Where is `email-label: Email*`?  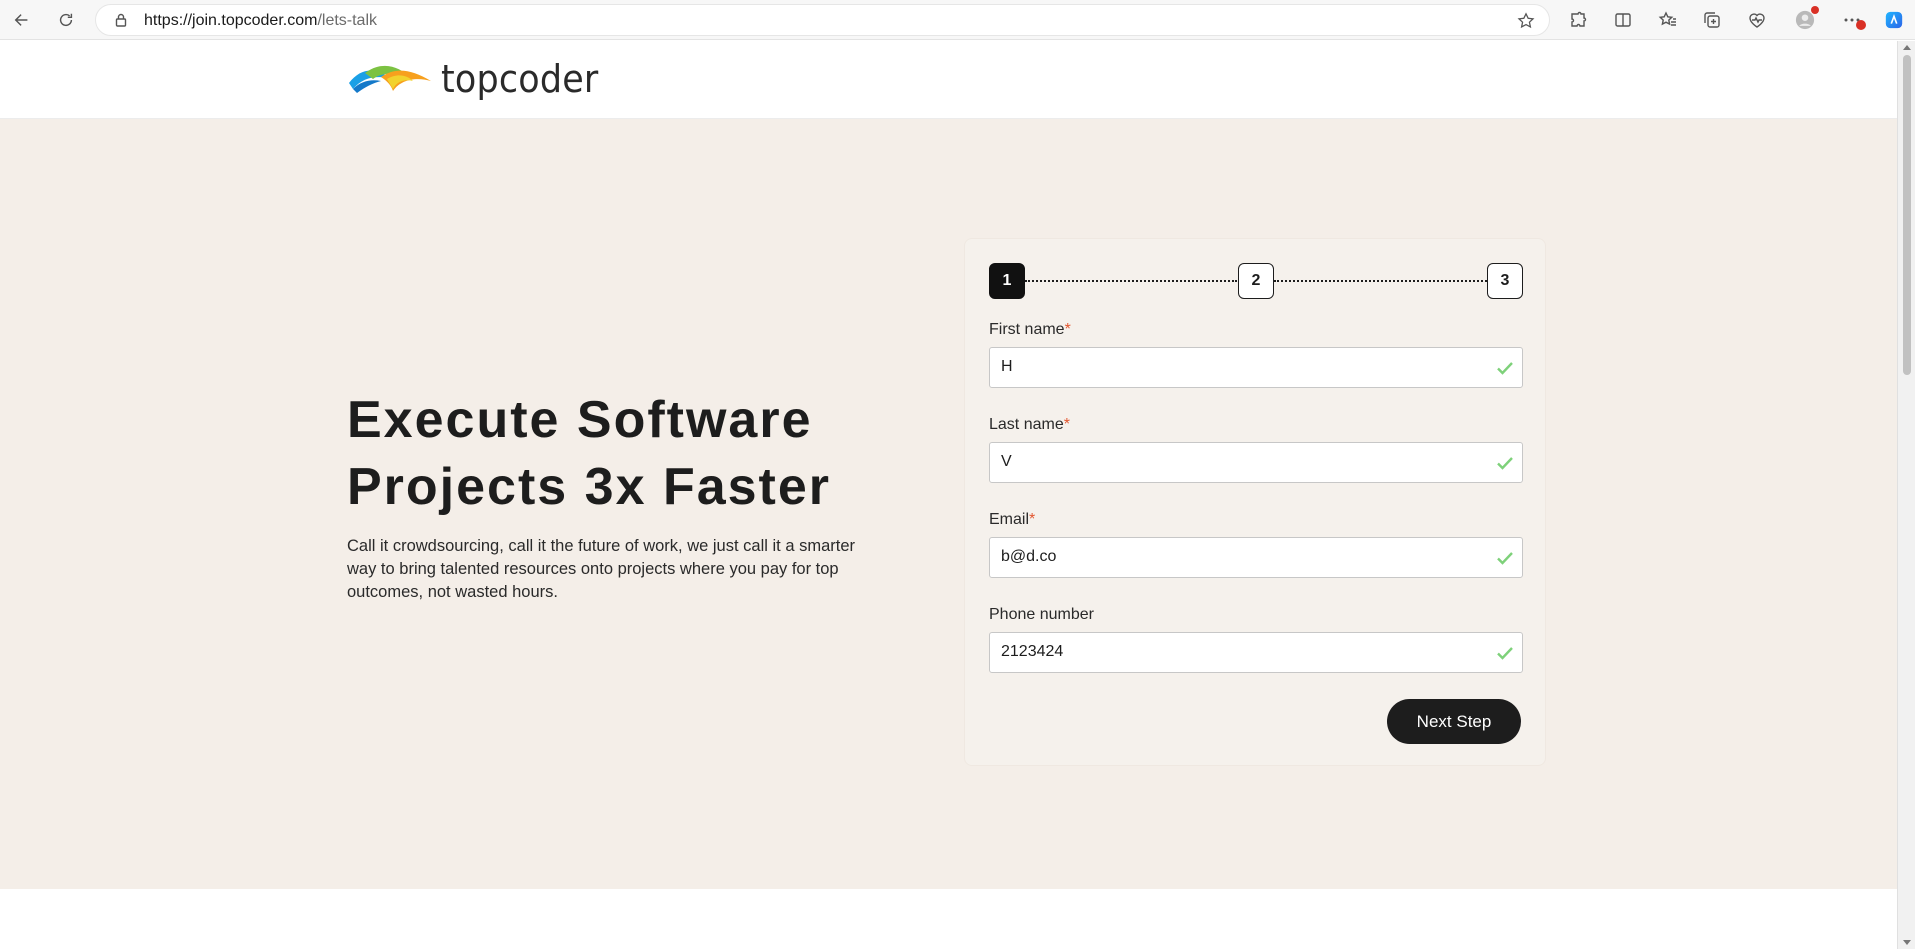
email-label: Email* is located at coordinates (1256, 520).